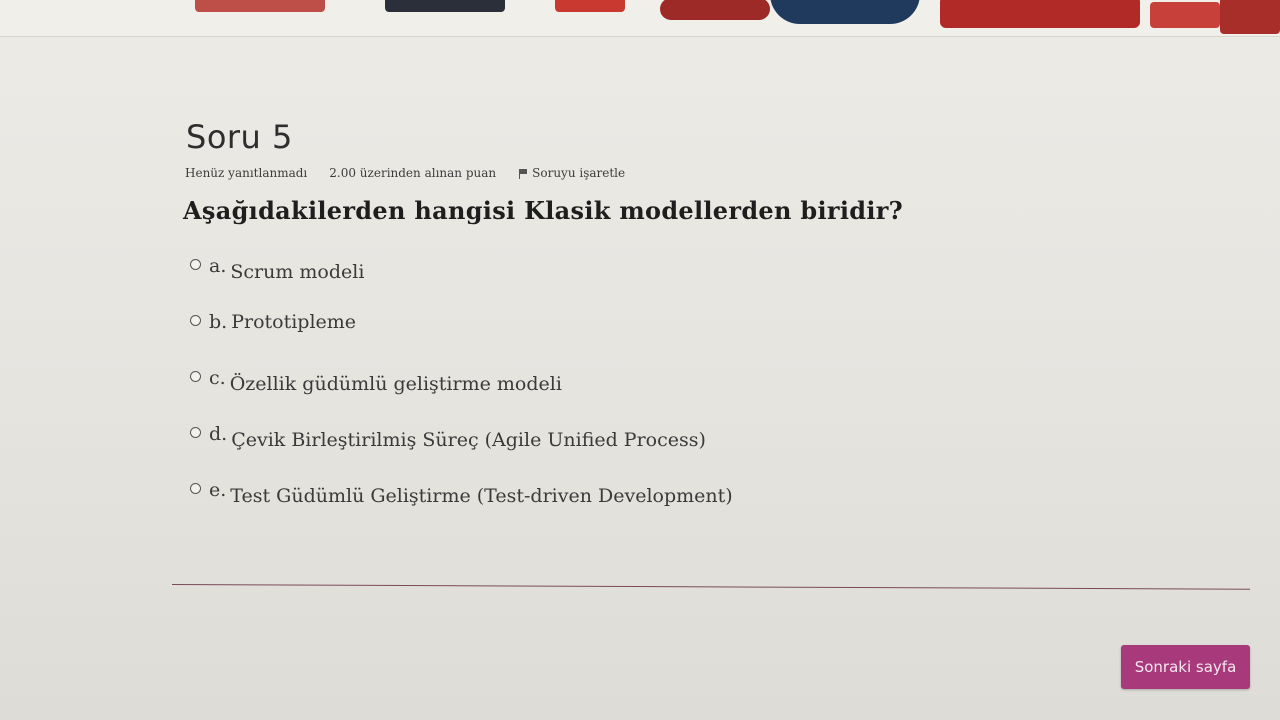 This screenshot has height=720, width=1280. Describe the element at coordinates (218, 322) in the screenshot. I see `answer-letter: b.` at that location.